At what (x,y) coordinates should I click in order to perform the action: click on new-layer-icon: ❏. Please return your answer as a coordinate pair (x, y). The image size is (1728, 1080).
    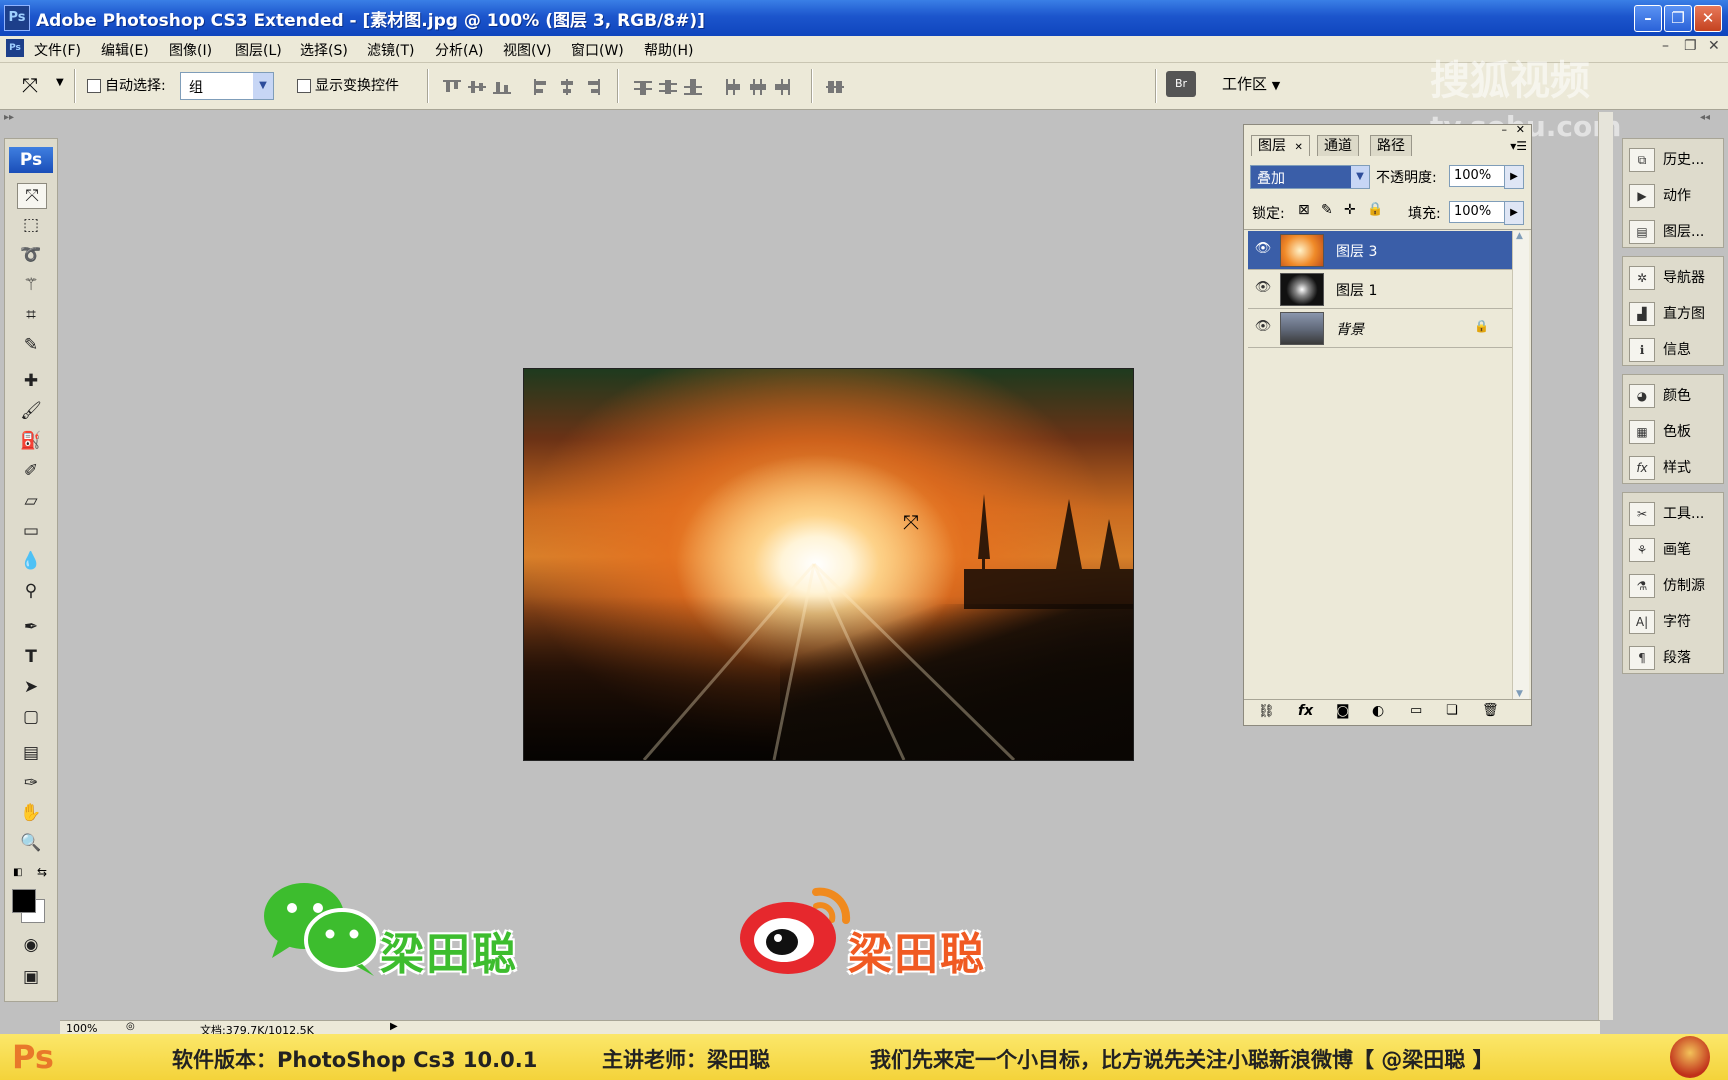
    Looking at the image, I should click on (1452, 710).